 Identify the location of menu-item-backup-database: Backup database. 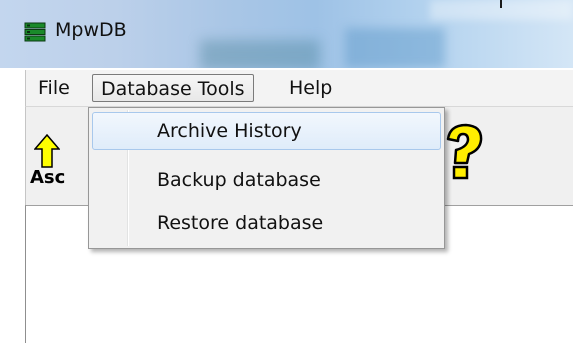
(266, 180).